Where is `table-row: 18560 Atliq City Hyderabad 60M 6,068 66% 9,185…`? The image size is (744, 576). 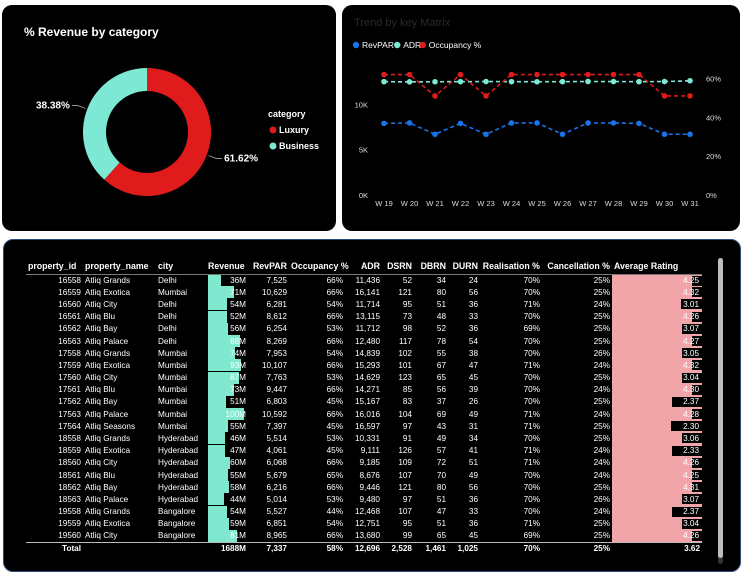 table-row: 18560 Atliq City Hyderabad 60M 6,068 66% 9,185… is located at coordinates (364, 462).